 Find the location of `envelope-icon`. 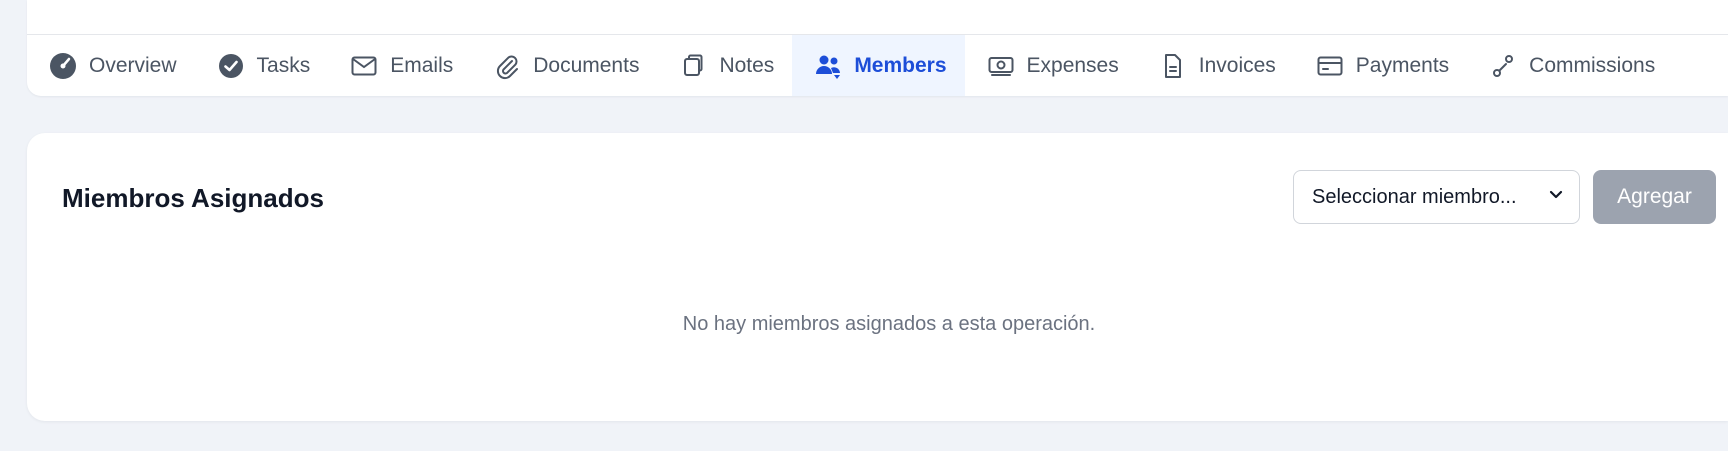

envelope-icon is located at coordinates (364, 66).